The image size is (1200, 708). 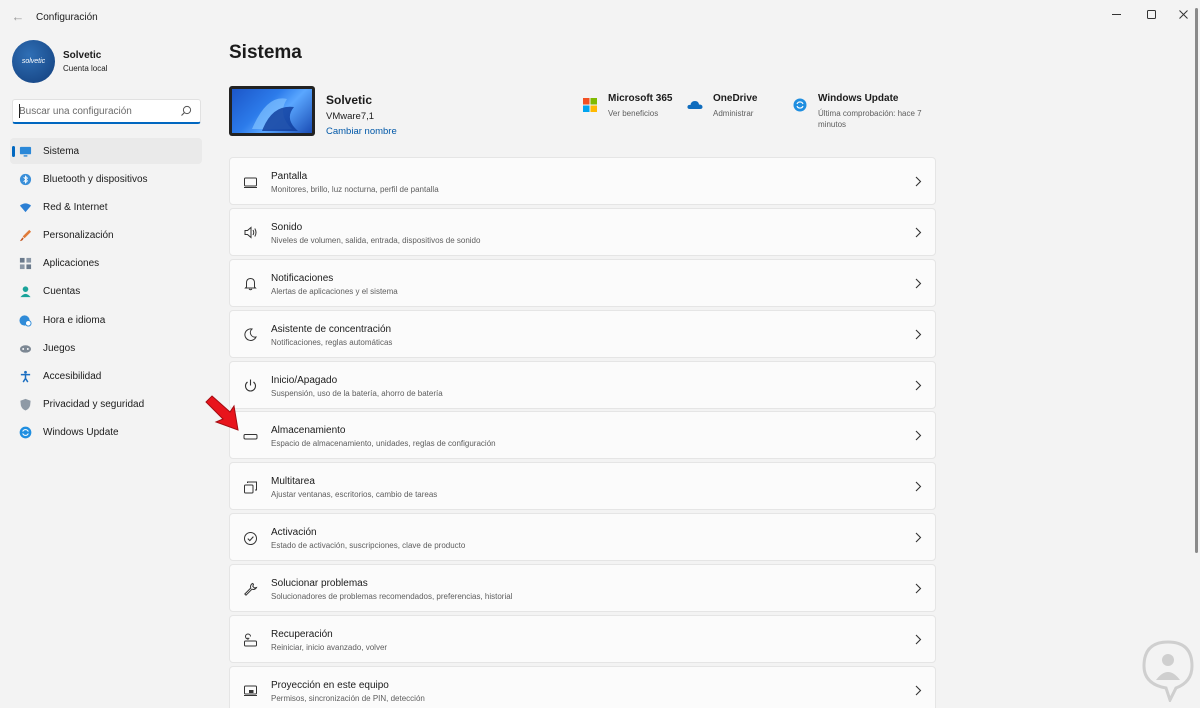 I want to click on sidebar-item-label: Red & Internet, so click(x=75, y=207).